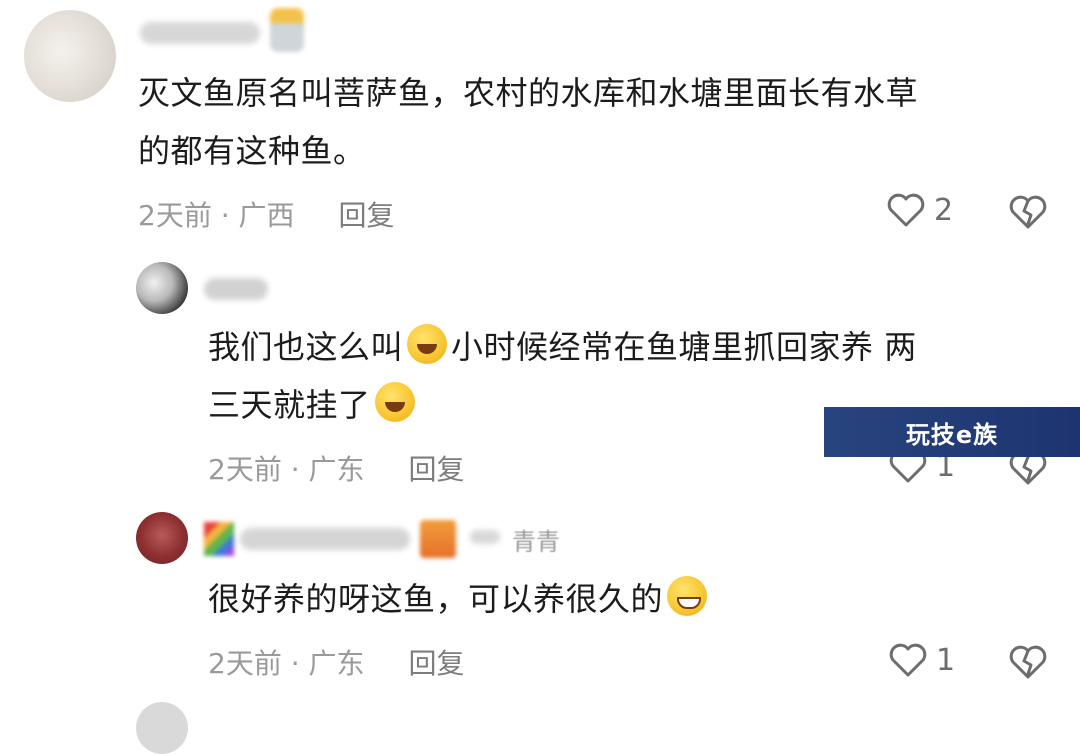  What do you see at coordinates (459, 599) in the screenshot?
I see `comment-text: 很好养的呀这鱼，可以养很久的` at bounding box center [459, 599].